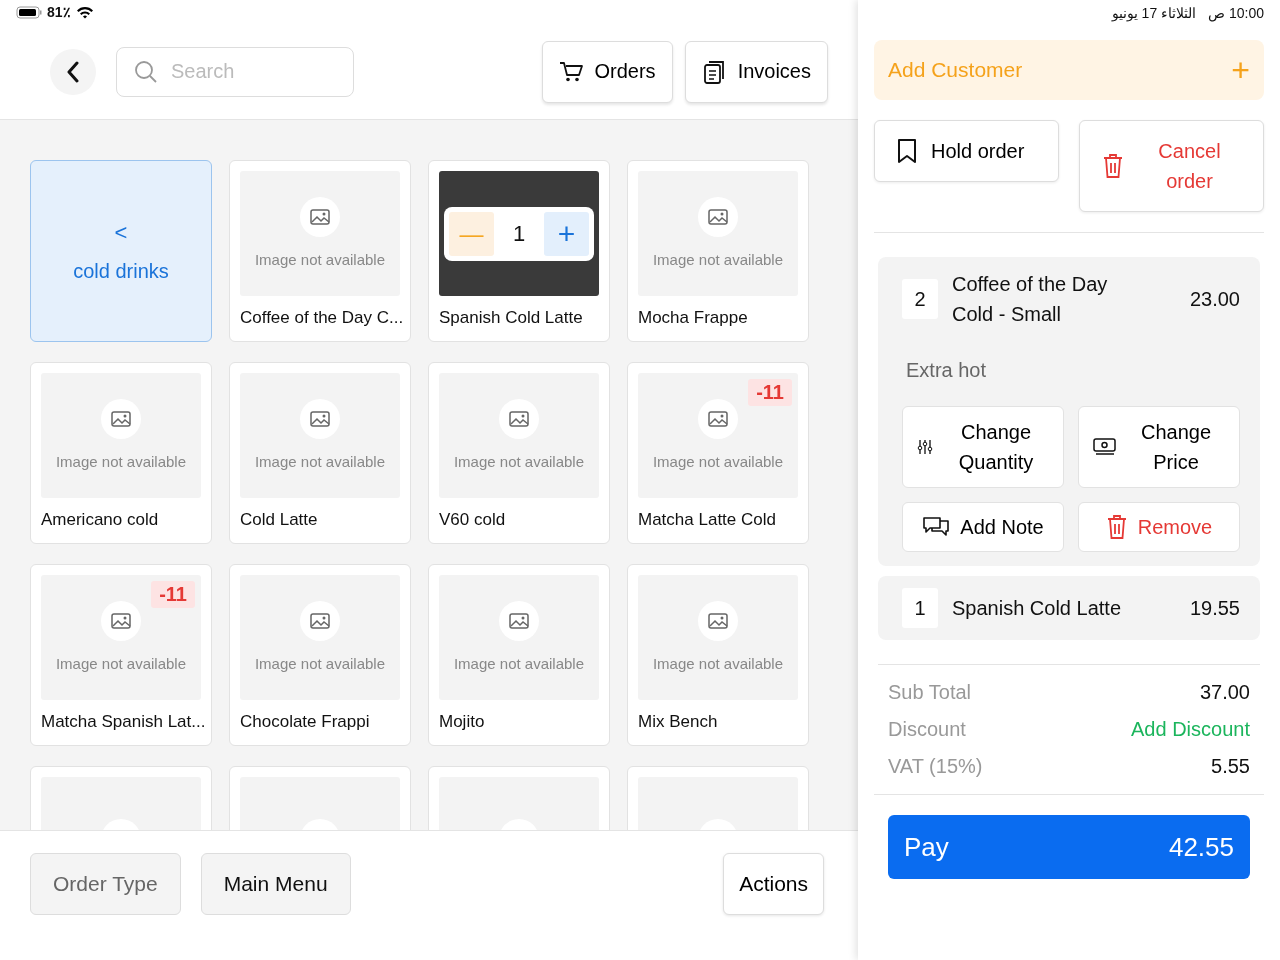 The image size is (1280, 960). I want to click on total-label: Discount, so click(927, 729).